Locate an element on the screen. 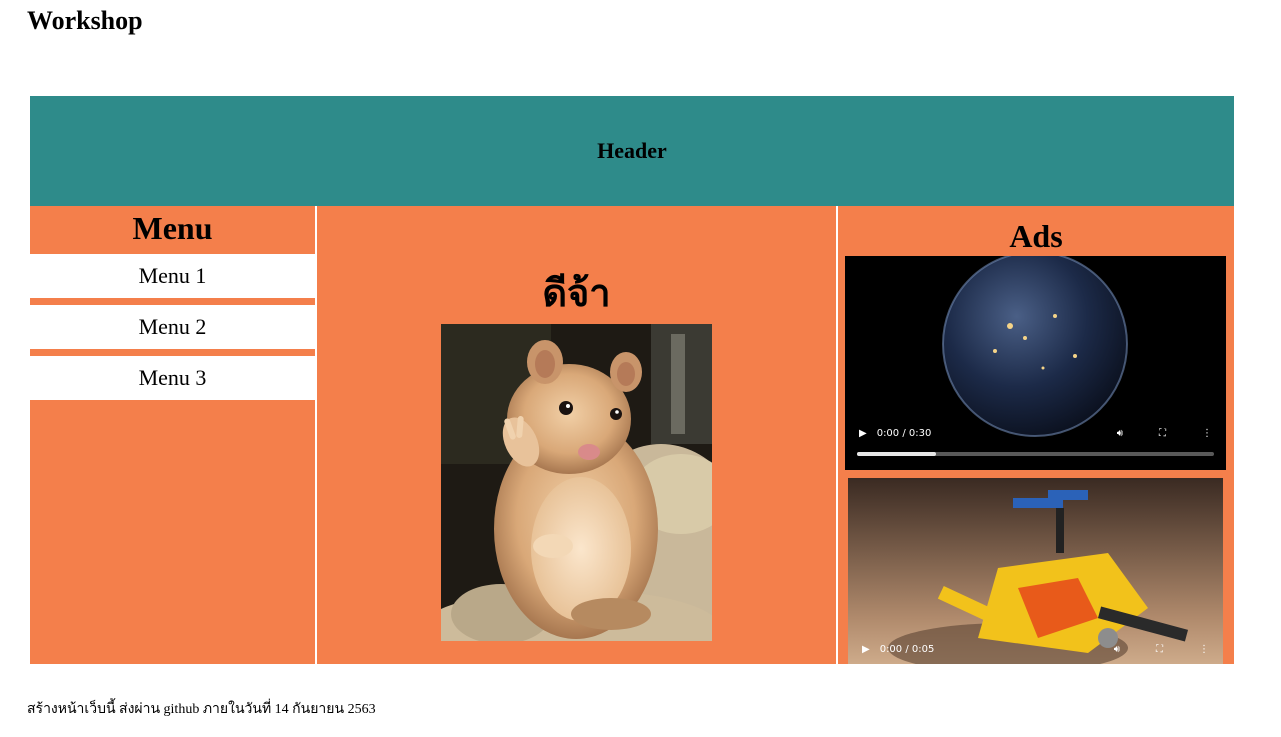 This screenshot has height=737, width=1281. menu-item-3: Menu 3 is located at coordinates (172, 378).